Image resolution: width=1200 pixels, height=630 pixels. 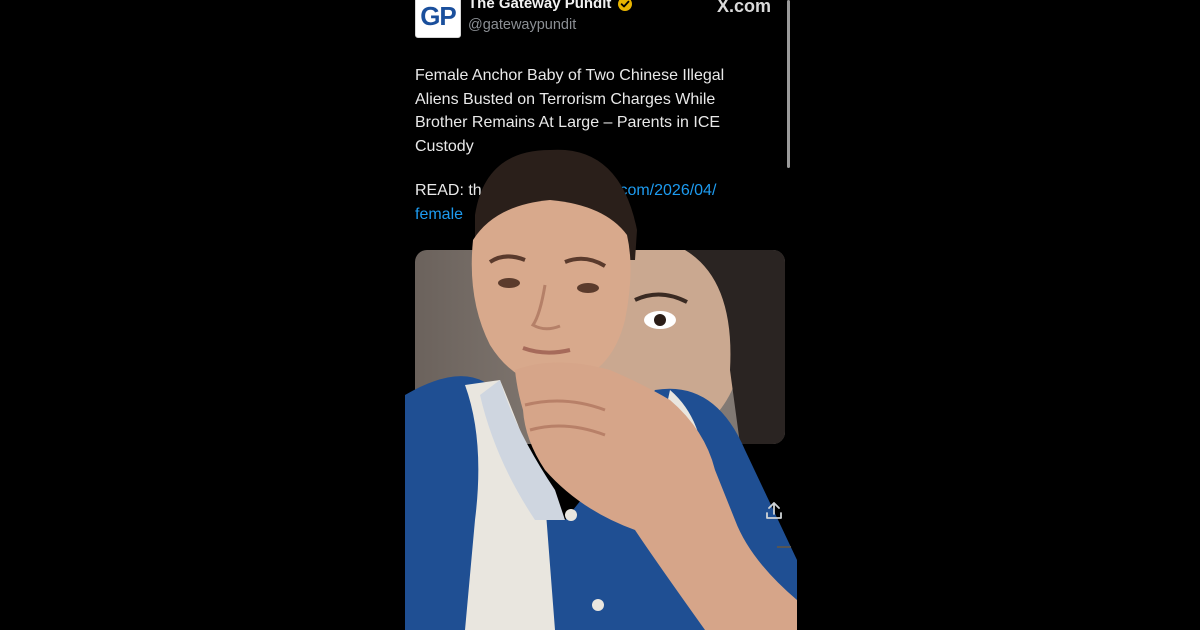 What do you see at coordinates (784, 547) in the screenshot?
I see `divider` at bounding box center [784, 547].